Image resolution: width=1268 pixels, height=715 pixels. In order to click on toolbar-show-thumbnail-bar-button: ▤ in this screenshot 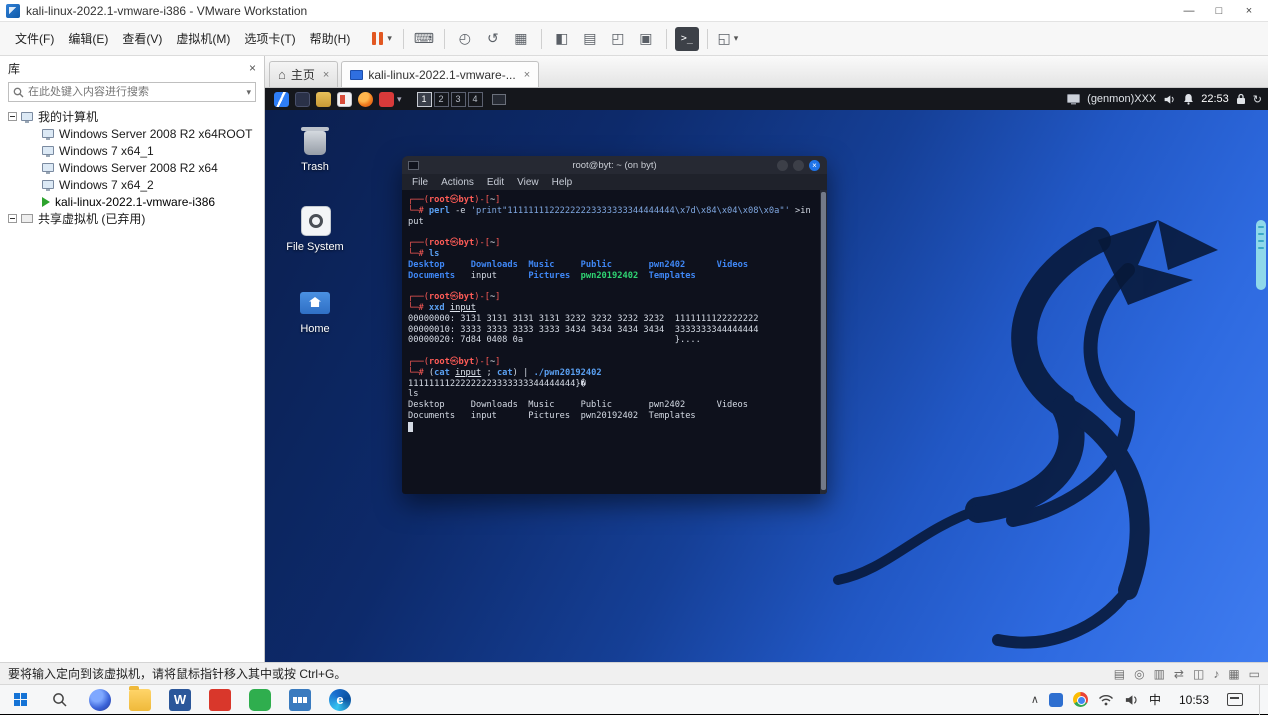, I will do `click(590, 39)`.